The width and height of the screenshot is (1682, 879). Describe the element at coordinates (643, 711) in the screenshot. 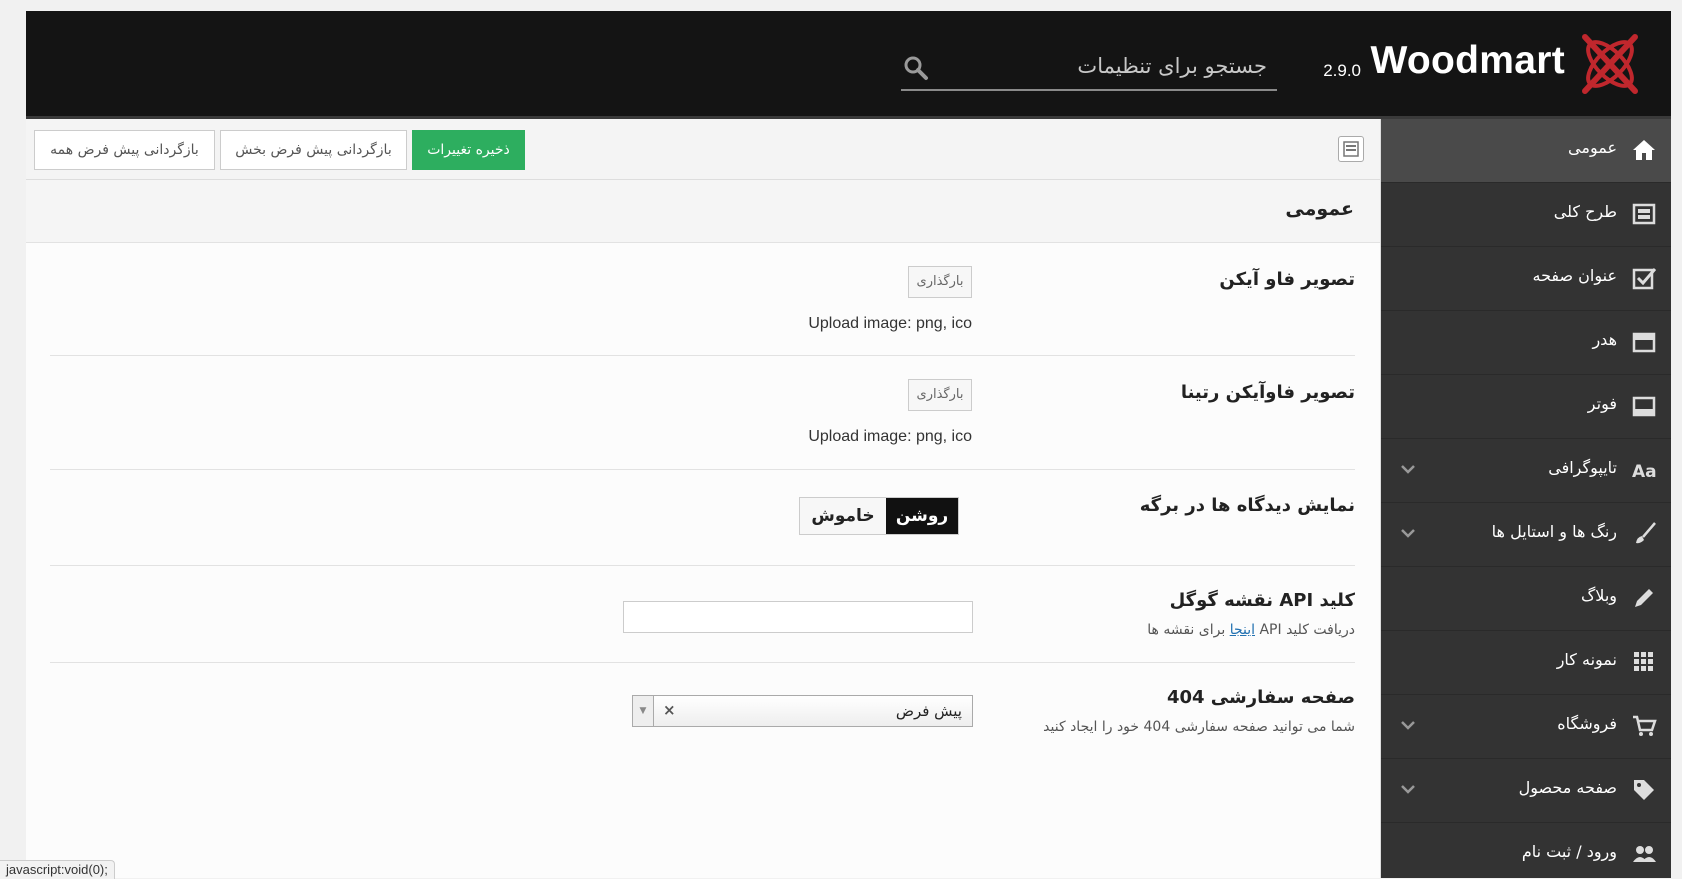

I see `dropdown-arrow-icon: ▼` at that location.